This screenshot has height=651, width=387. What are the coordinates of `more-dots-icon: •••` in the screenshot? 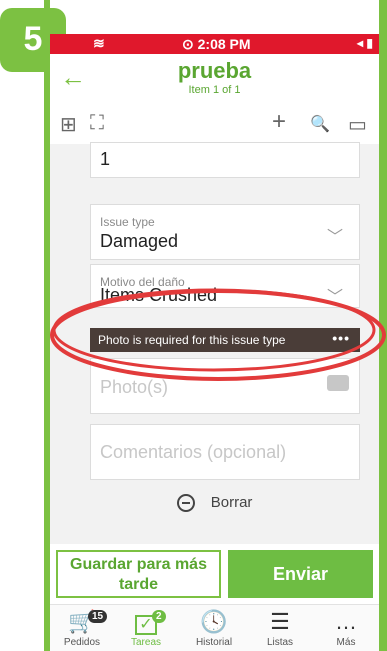 It's located at (341, 338).